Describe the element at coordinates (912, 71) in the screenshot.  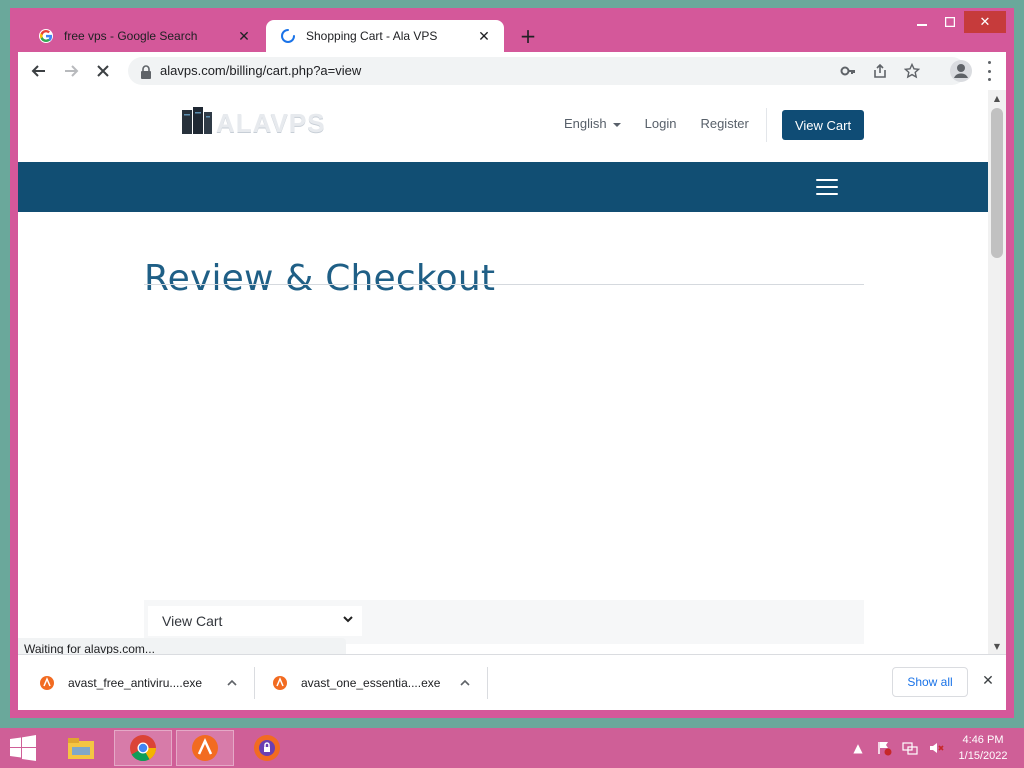
I see `star-icon` at that location.